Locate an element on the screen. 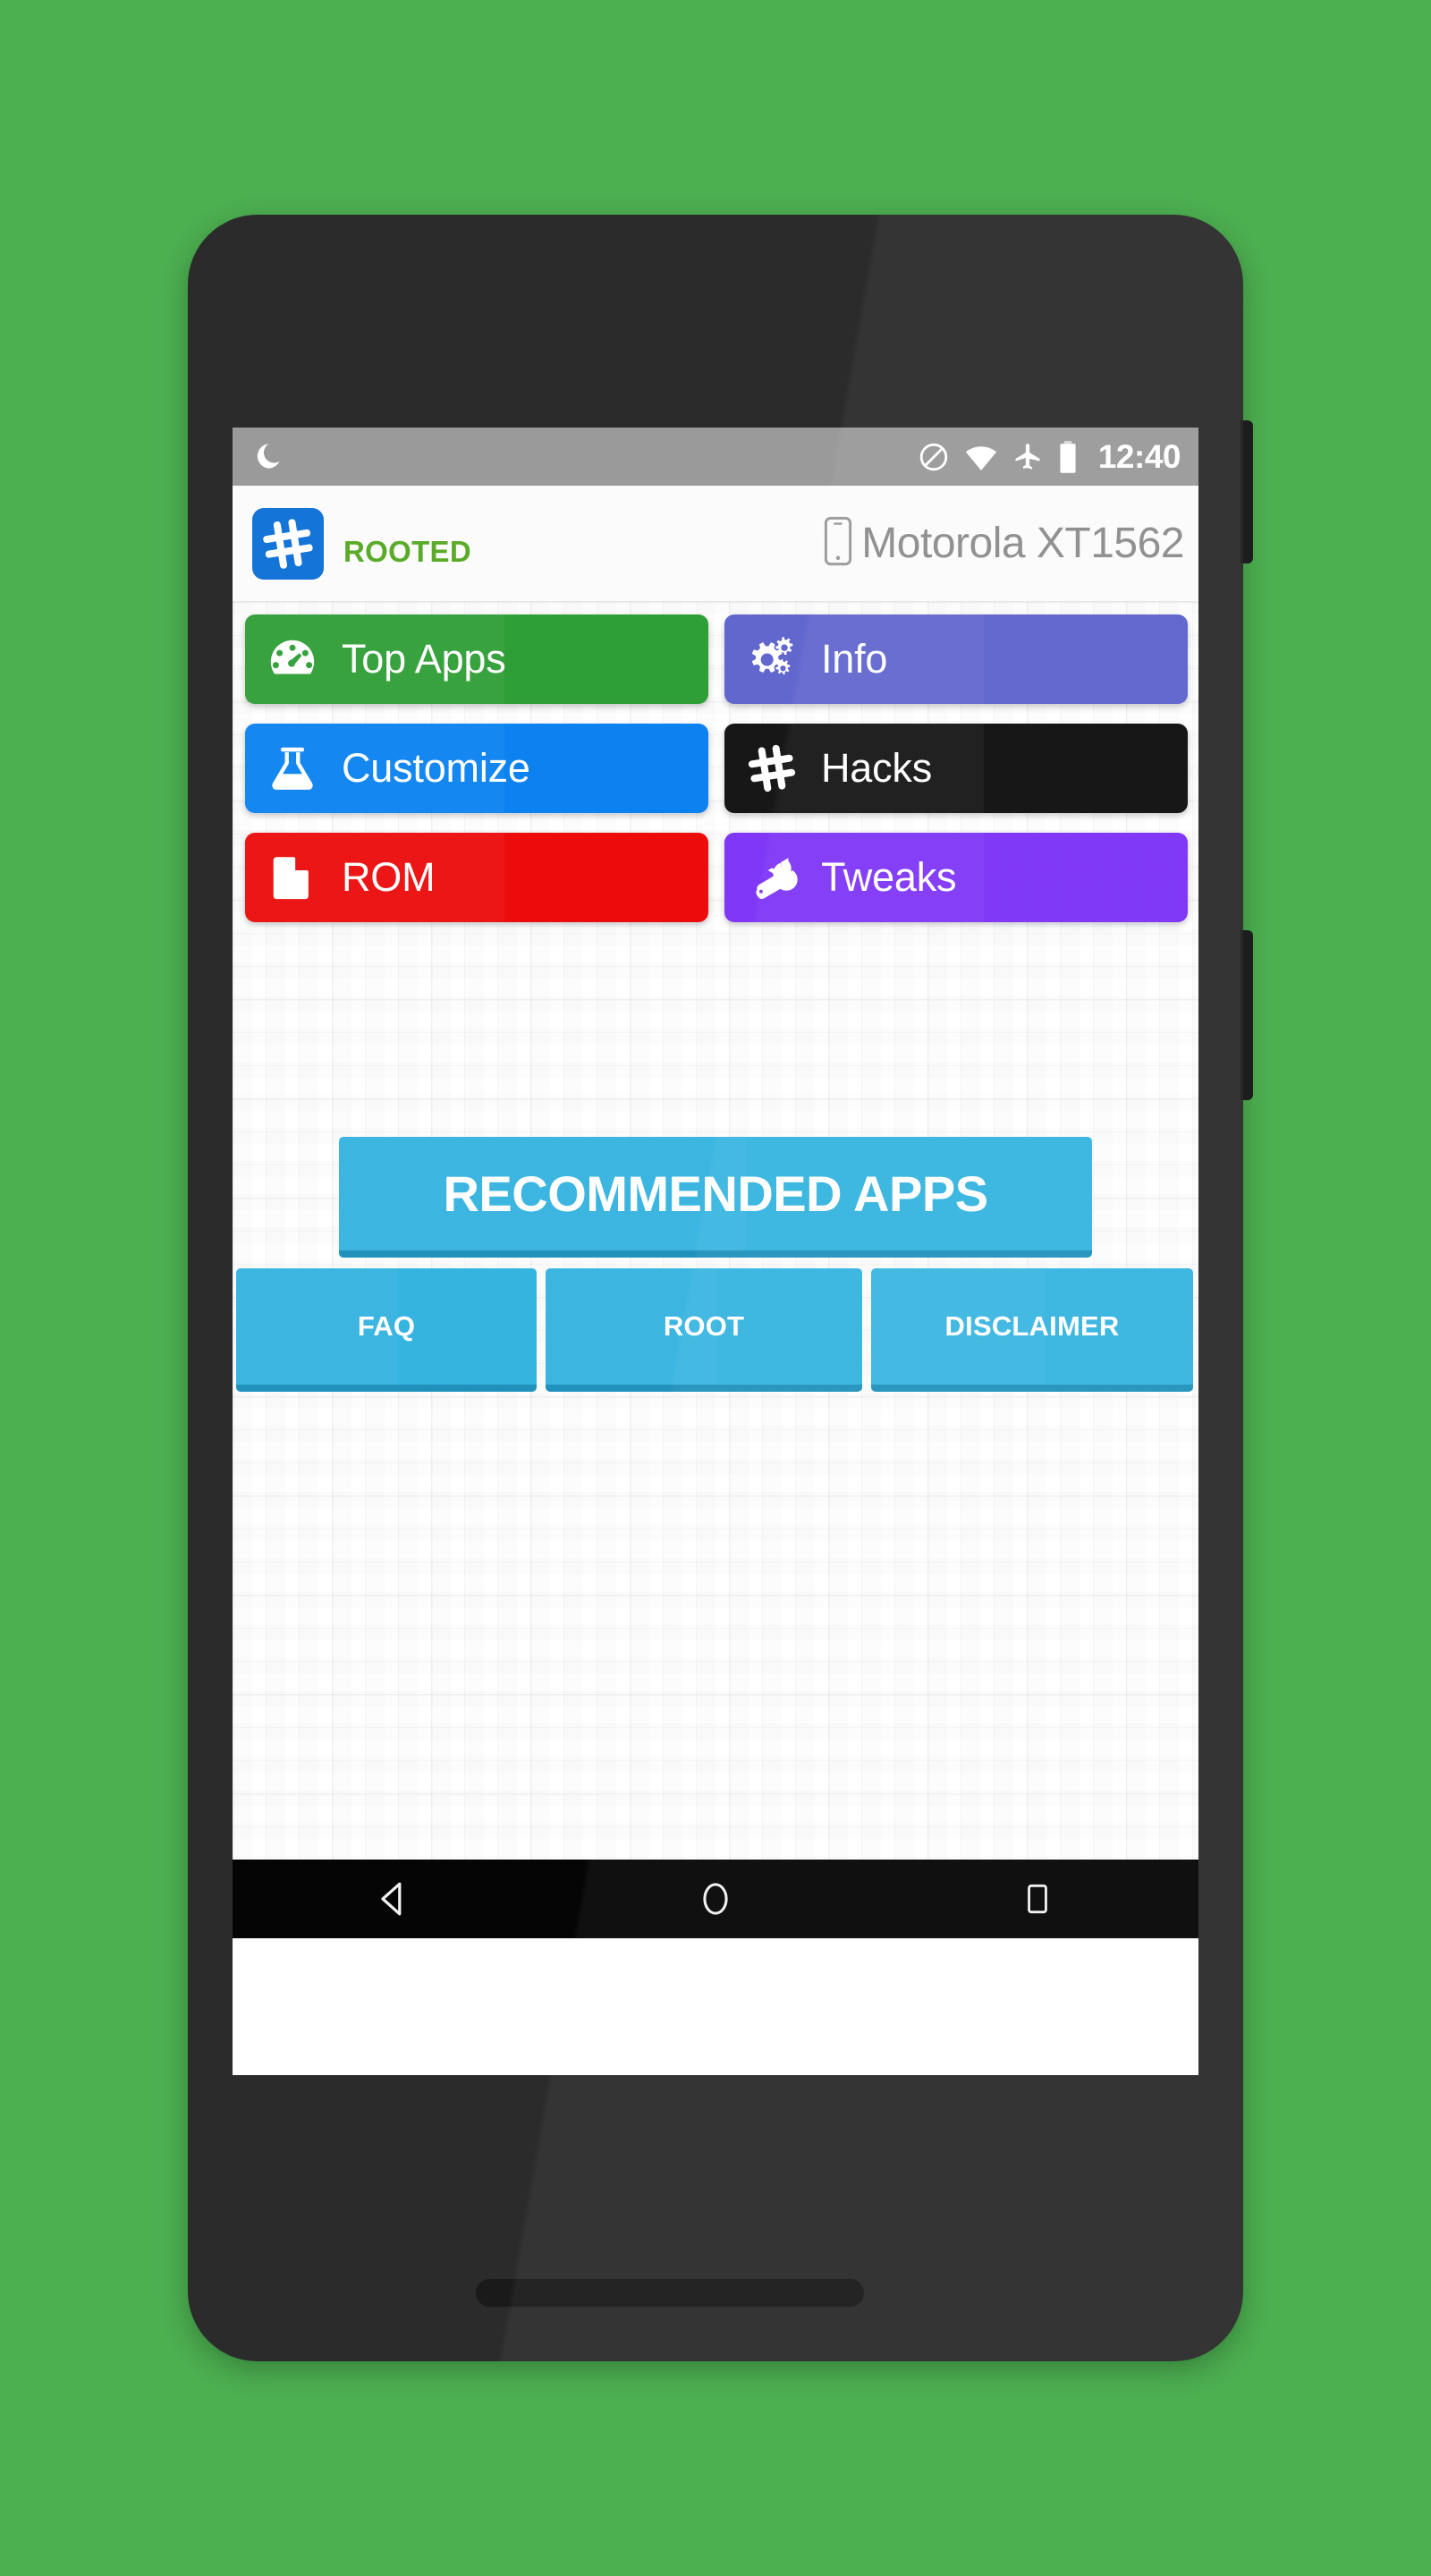 This screenshot has width=1431, height=2576. tweaks-button: Tweaks is located at coordinates (956, 877).